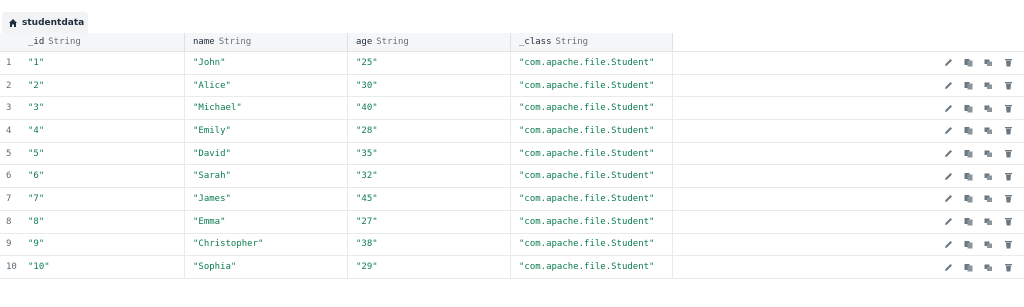 This screenshot has height=307, width=1024. I want to click on column-header-age: age String, so click(429, 42).